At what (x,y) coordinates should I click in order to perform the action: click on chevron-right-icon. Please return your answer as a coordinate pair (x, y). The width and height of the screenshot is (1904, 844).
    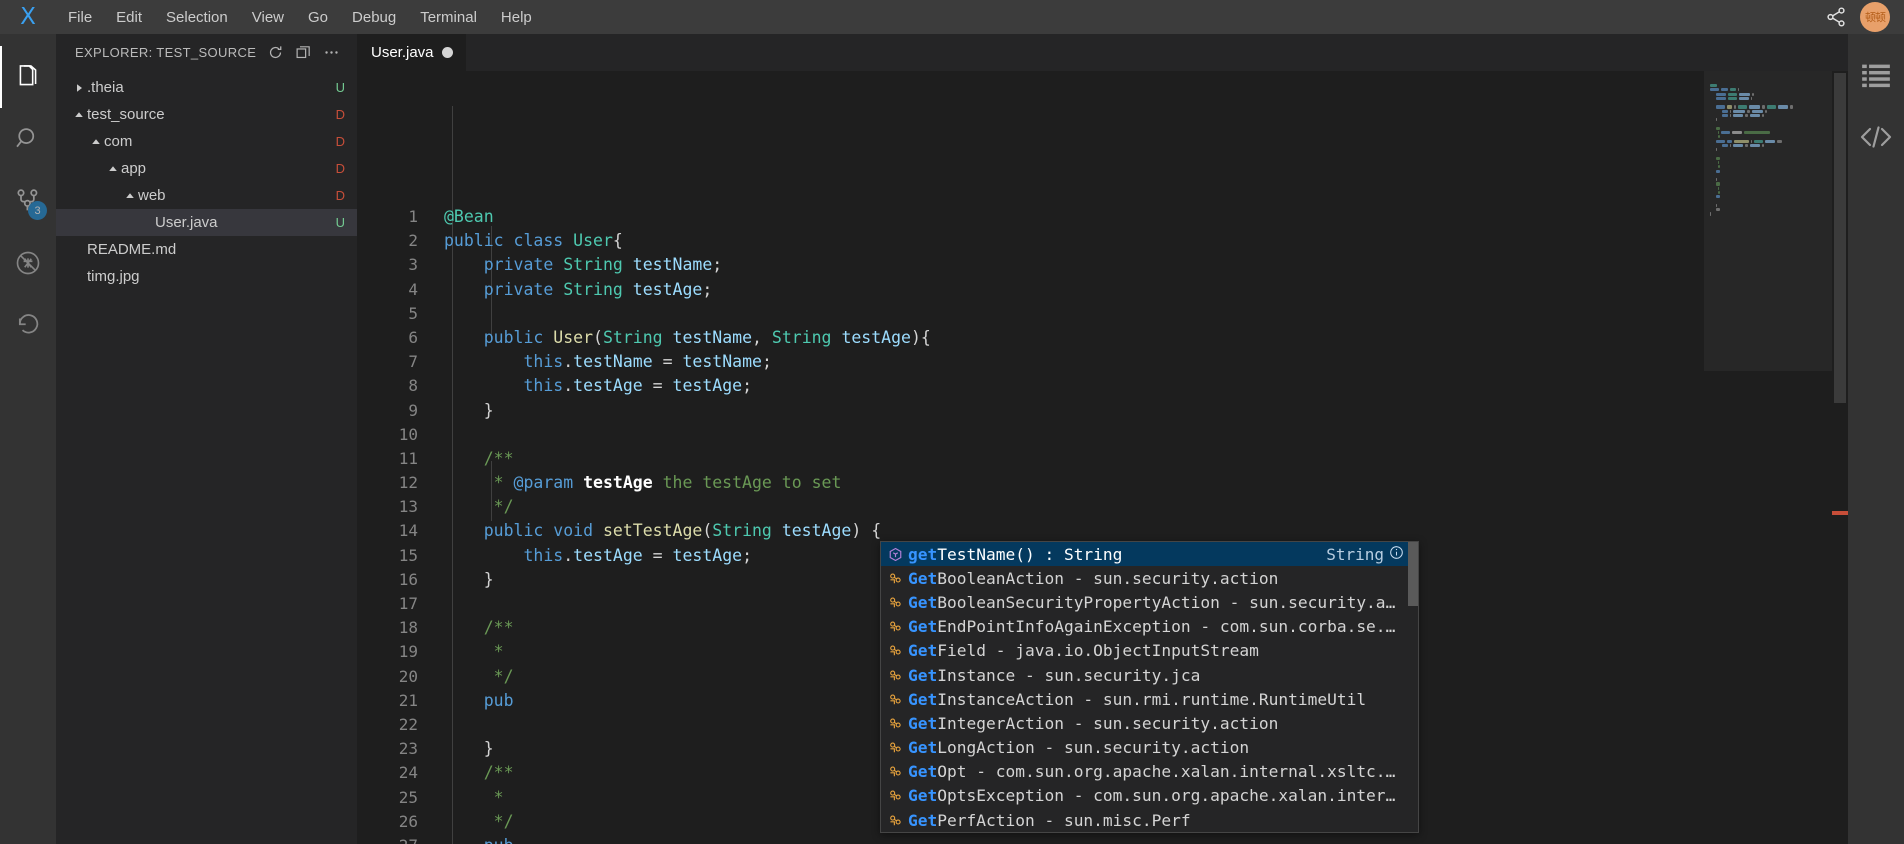
    Looking at the image, I should click on (78, 88).